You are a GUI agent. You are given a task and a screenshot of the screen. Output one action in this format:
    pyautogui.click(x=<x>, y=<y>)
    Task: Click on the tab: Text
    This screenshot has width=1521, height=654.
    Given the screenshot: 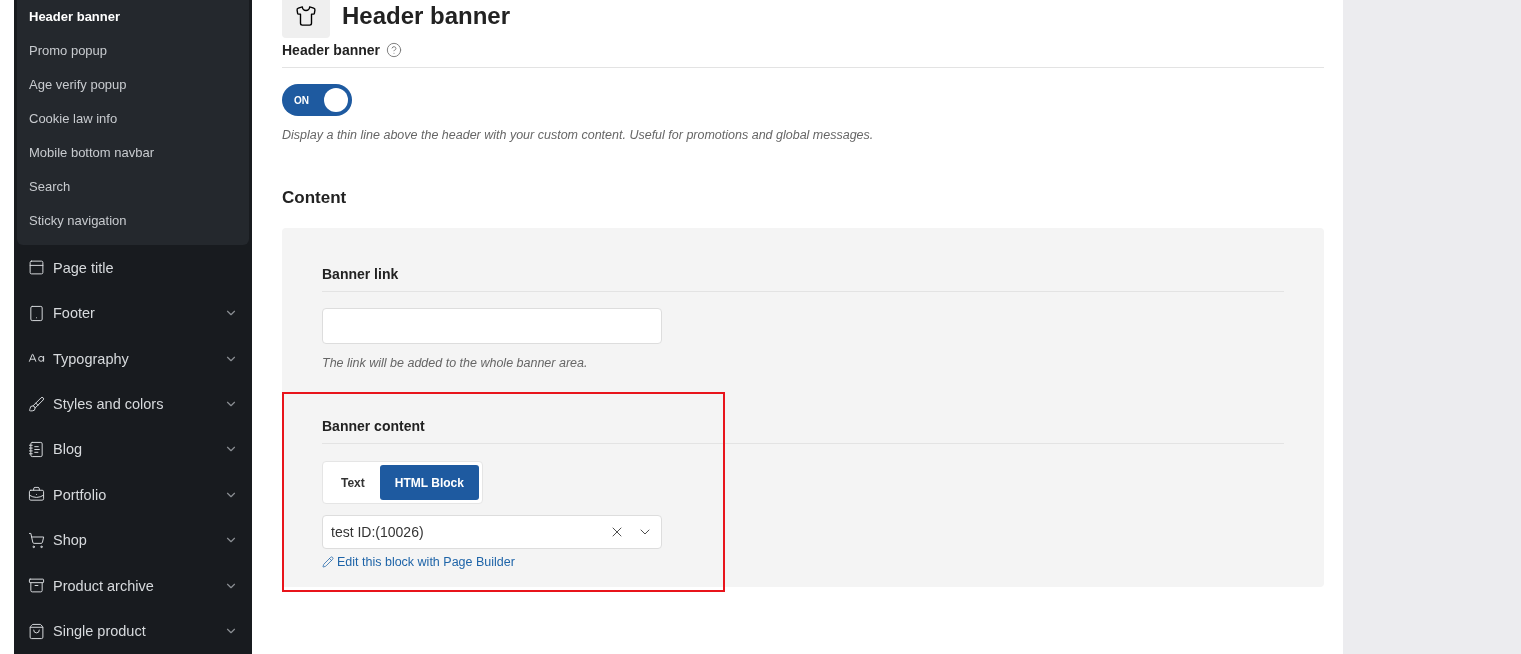 What is the action you would take?
    pyautogui.click(x=353, y=482)
    